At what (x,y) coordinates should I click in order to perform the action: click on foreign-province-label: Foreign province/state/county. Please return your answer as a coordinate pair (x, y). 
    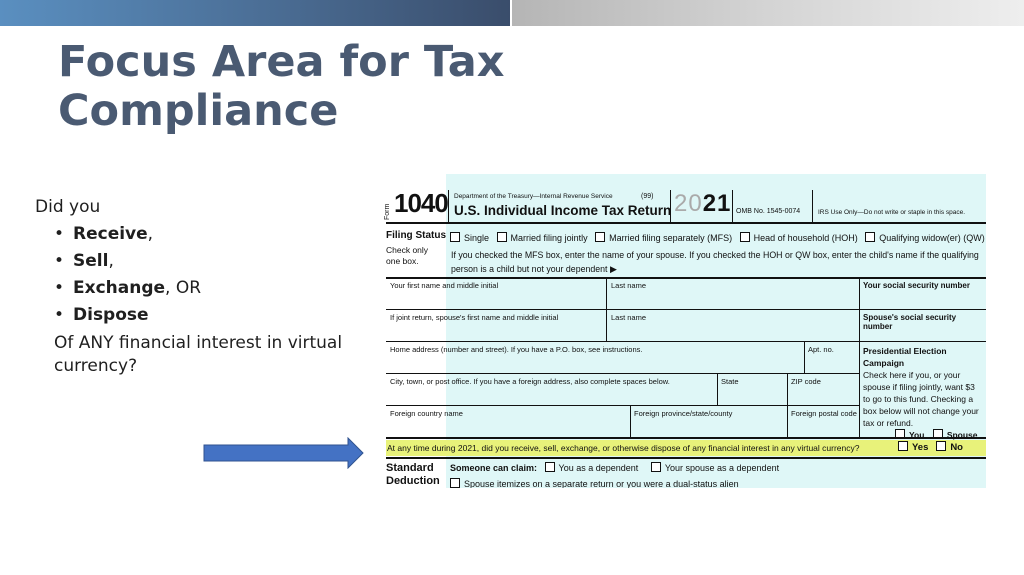
    Looking at the image, I should click on (683, 413).